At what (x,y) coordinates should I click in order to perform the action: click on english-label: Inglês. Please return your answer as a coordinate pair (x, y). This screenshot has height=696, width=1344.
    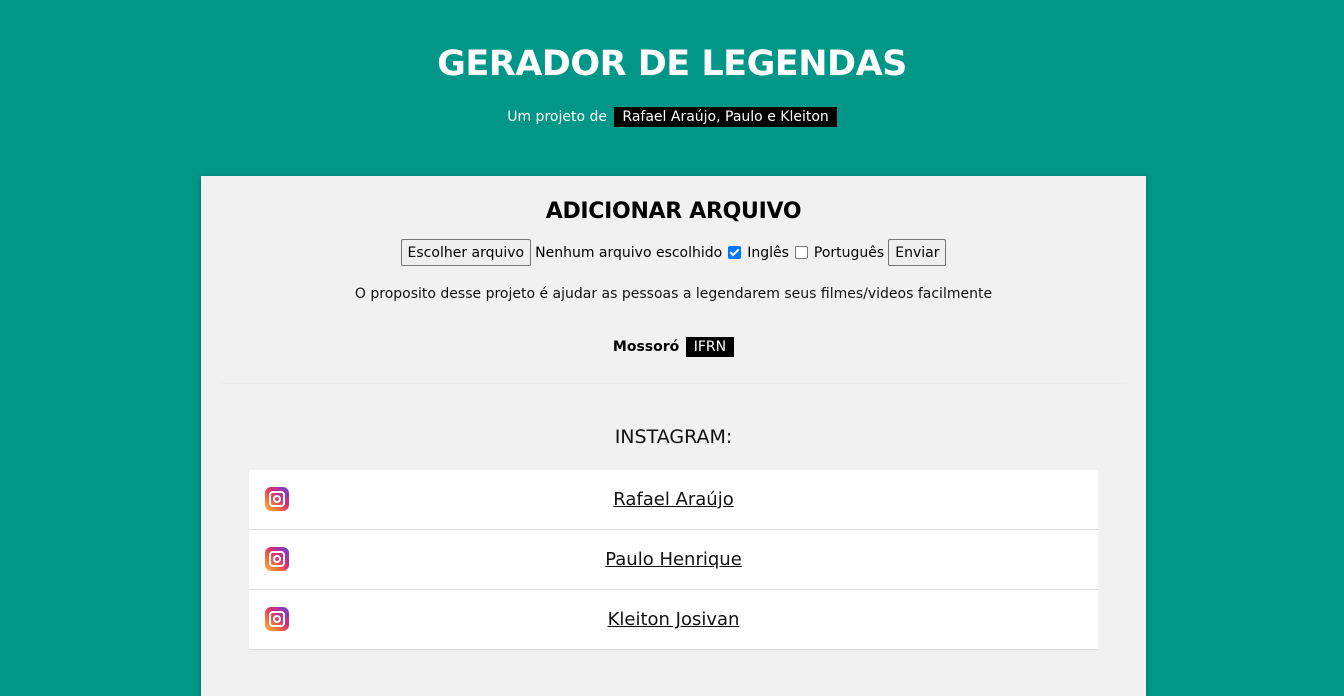
    Looking at the image, I should click on (768, 252).